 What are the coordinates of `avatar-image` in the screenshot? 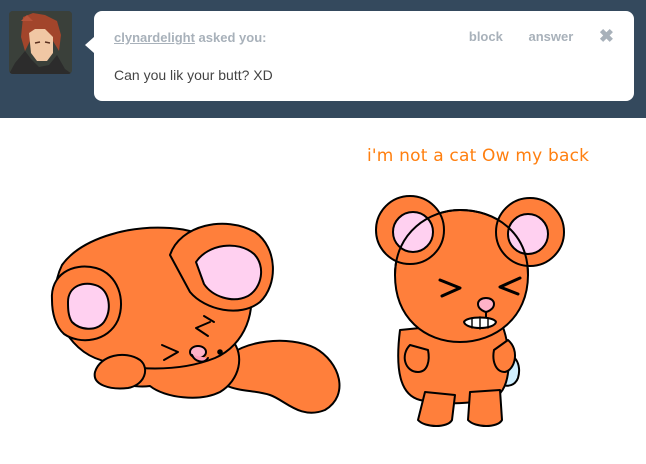 It's located at (40, 42).